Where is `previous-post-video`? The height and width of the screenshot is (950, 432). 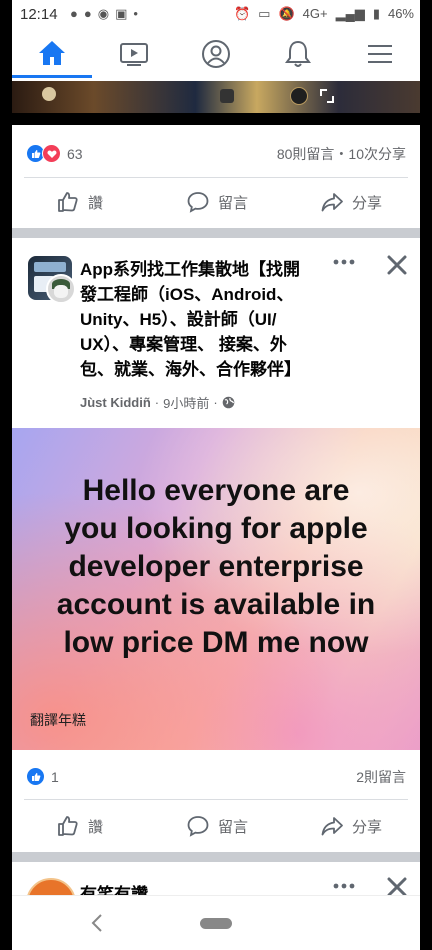 previous-post-video is located at coordinates (216, 97).